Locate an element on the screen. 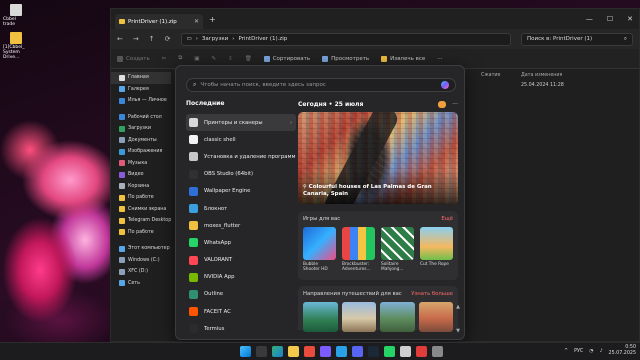 This screenshot has height=360, width=640. chevron-right-icon: › is located at coordinates (293, 123).